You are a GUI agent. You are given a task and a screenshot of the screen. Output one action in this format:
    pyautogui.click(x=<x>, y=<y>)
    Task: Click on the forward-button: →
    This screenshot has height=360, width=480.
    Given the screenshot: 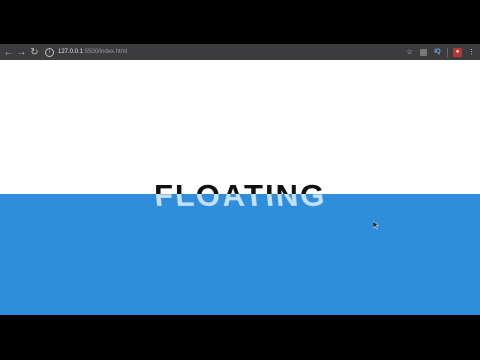 What is the action you would take?
    pyautogui.click(x=21, y=52)
    